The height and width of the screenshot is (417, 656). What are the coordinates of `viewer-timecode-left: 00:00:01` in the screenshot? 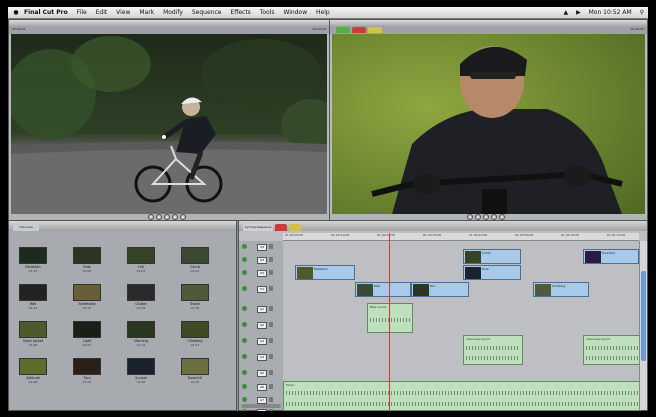 It's located at (18, 29).